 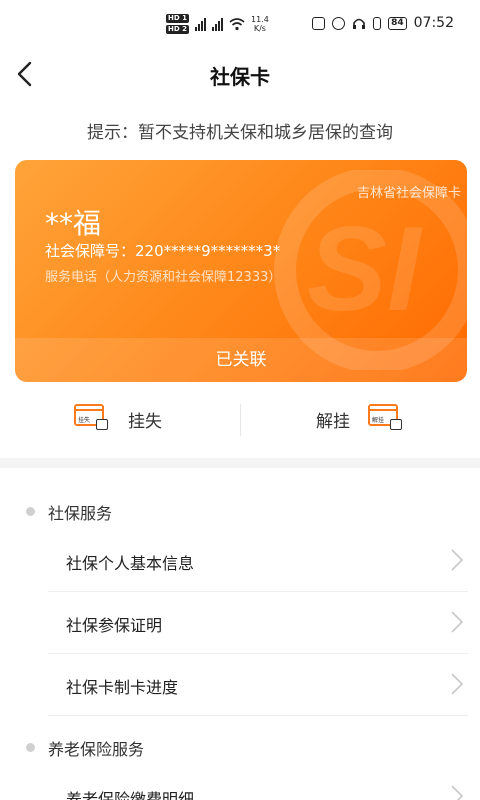 I want to click on query-tip: 提示：暂不支持机关保和城乡居保的查询, so click(x=240, y=133).